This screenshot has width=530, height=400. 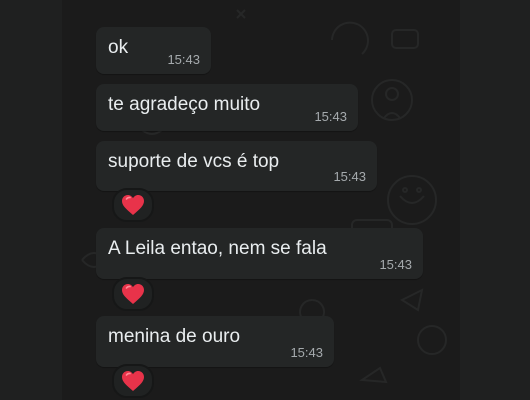 I want to click on message-bubble: A Leila entao, nem se fala 15:43, so click(x=259, y=253).